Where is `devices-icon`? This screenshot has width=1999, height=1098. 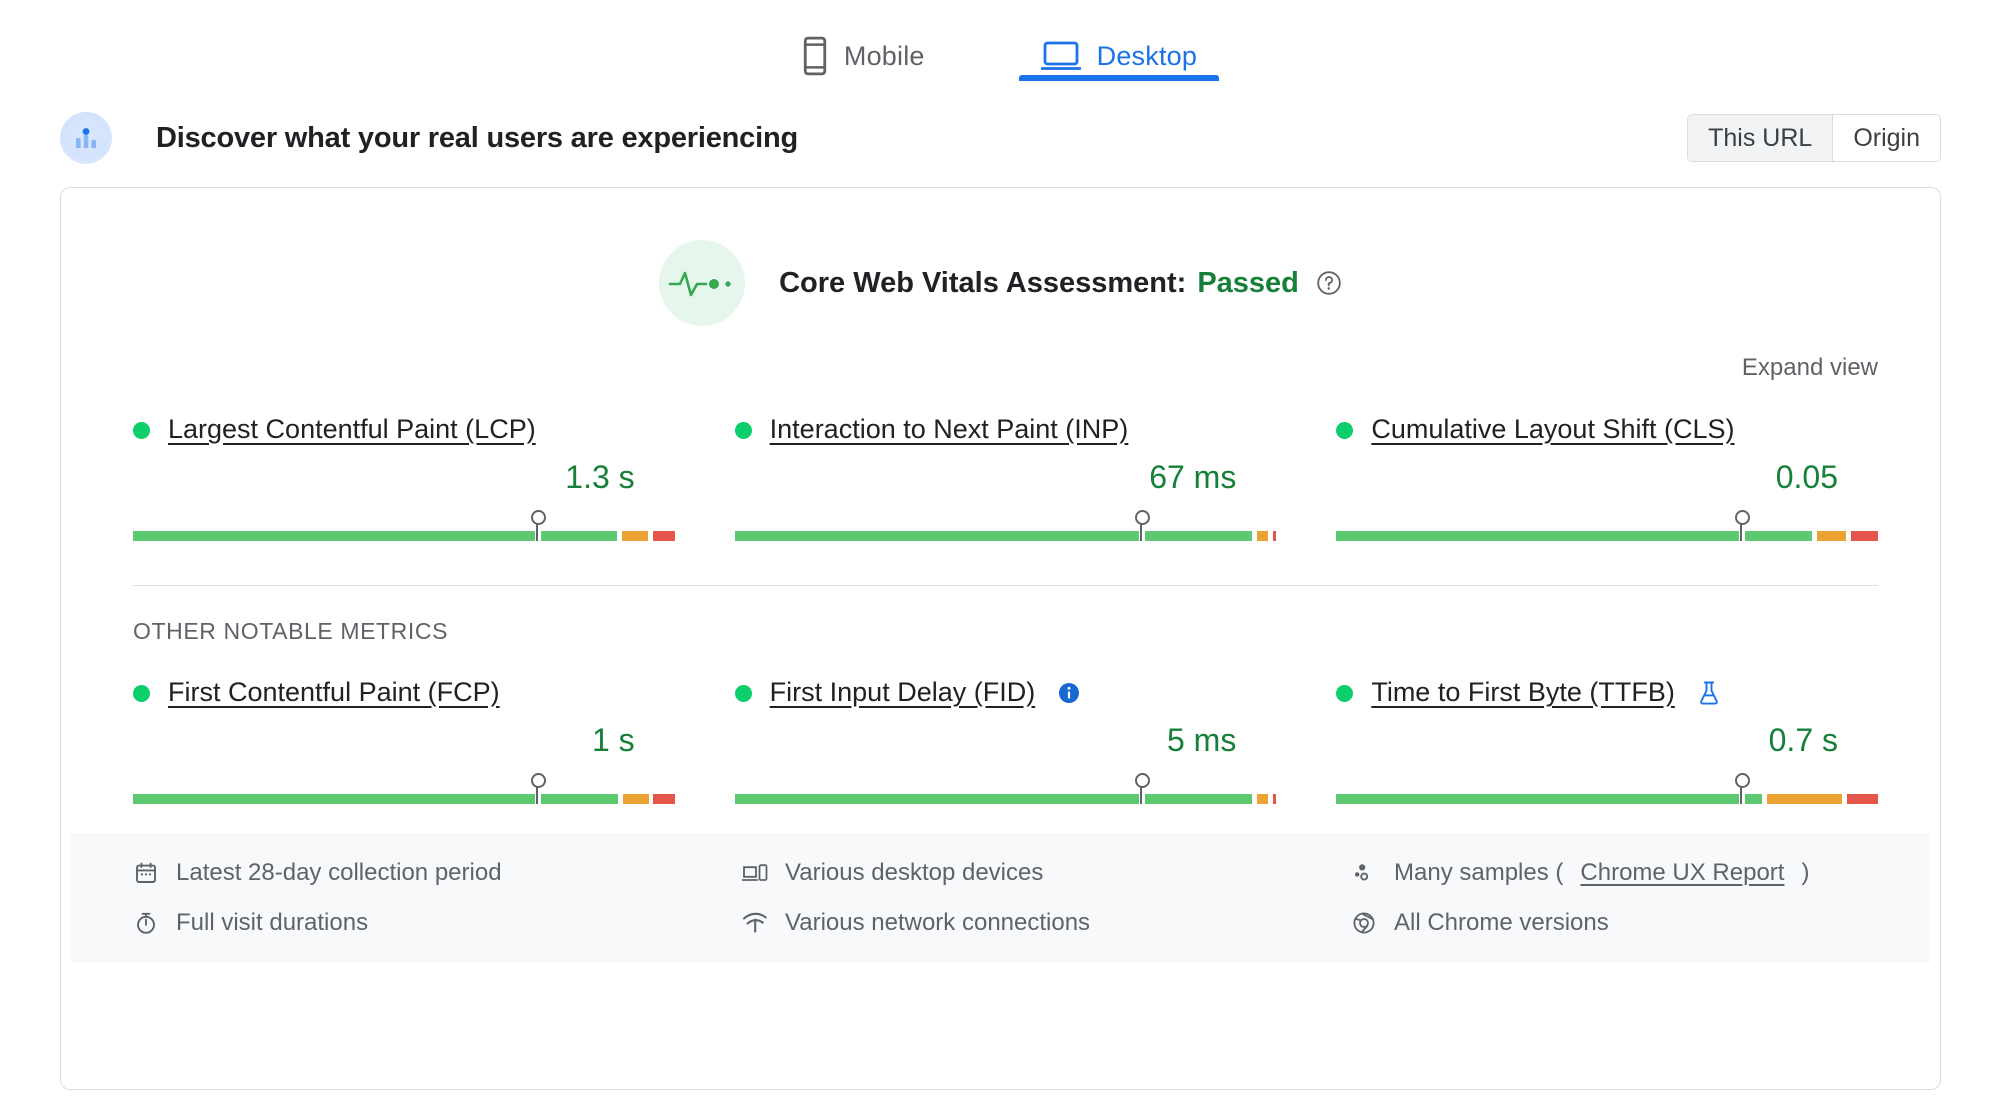 devices-icon is located at coordinates (755, 873).